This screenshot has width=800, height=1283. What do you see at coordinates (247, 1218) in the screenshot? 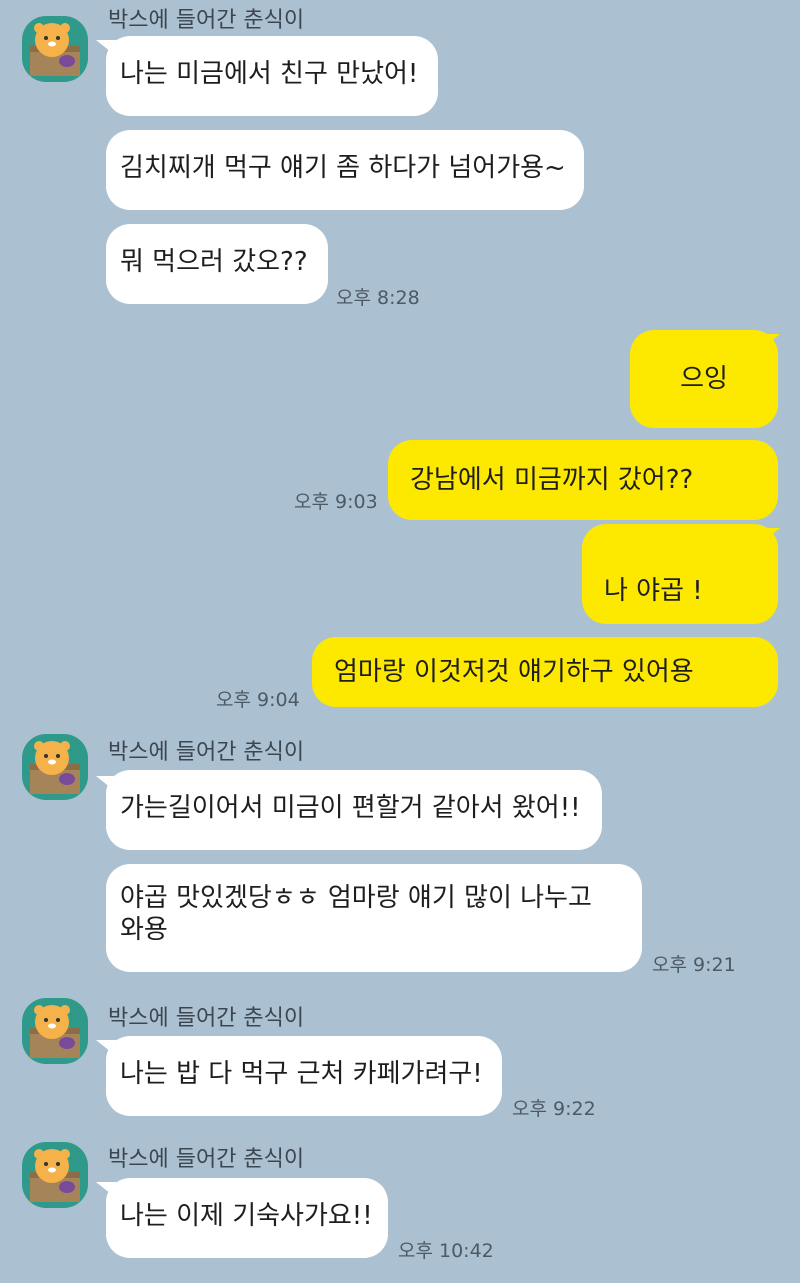
I see `message-bubble: 나는 이제 기숙사가요!!` at bounding box center [247, 1218].